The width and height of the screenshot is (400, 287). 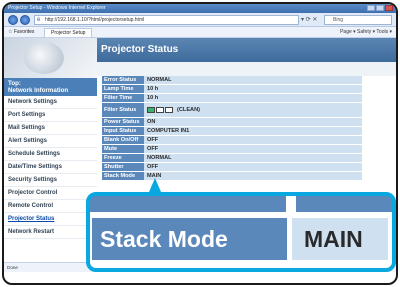 What do you see at coordinates (123, 122) in the screenshot?
I see `status-key: Power Status` at bounding box center [123, 122].